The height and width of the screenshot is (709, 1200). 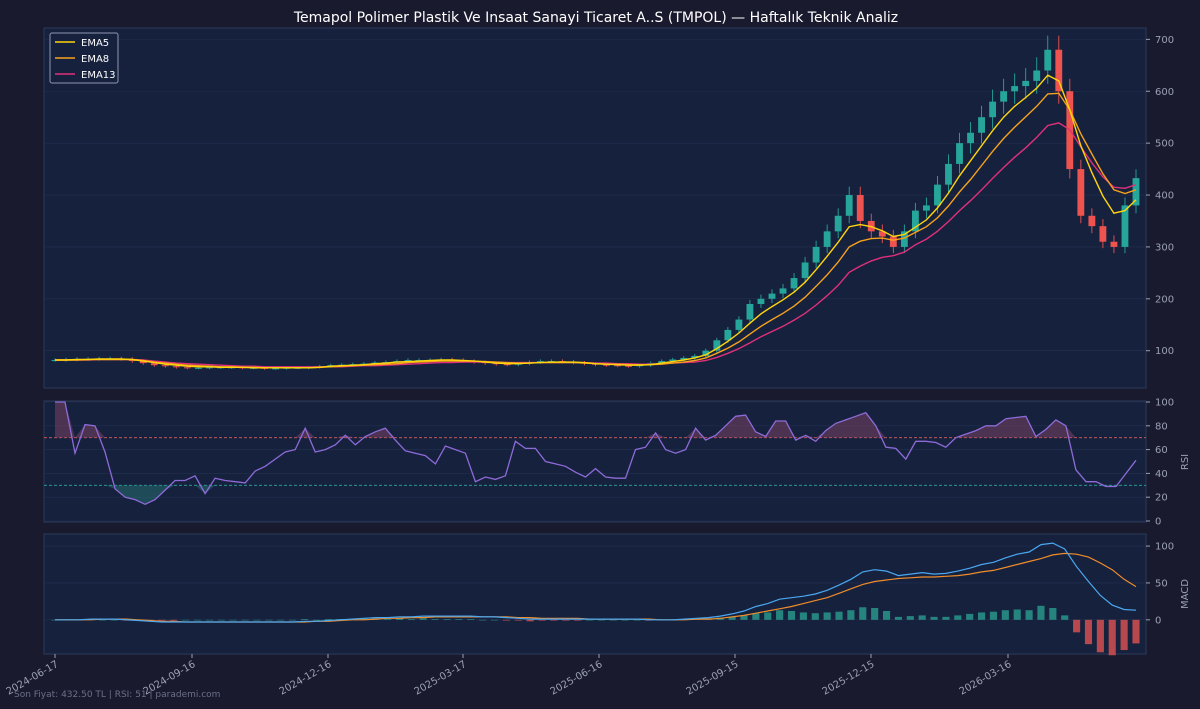 I want to click on price-tick-label: 500, so click(x=1164, y=144).